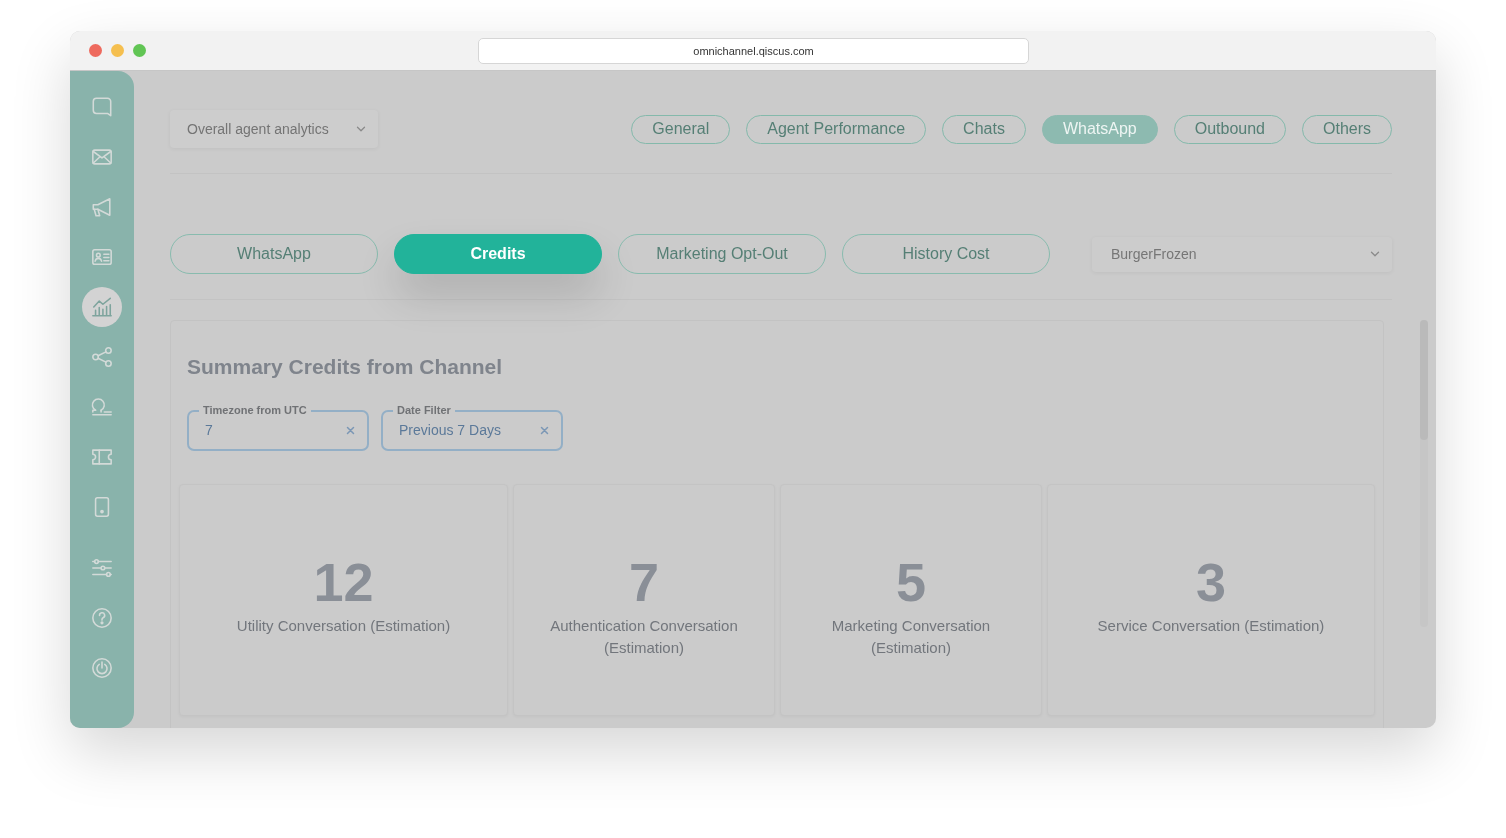 Image resolution: width=1506 pixels, height=838 pixels. Describe the element at coordinates (343, 626) in the screenshot. I see `stat-label: Utility Conversation (Estimation)` at that location.